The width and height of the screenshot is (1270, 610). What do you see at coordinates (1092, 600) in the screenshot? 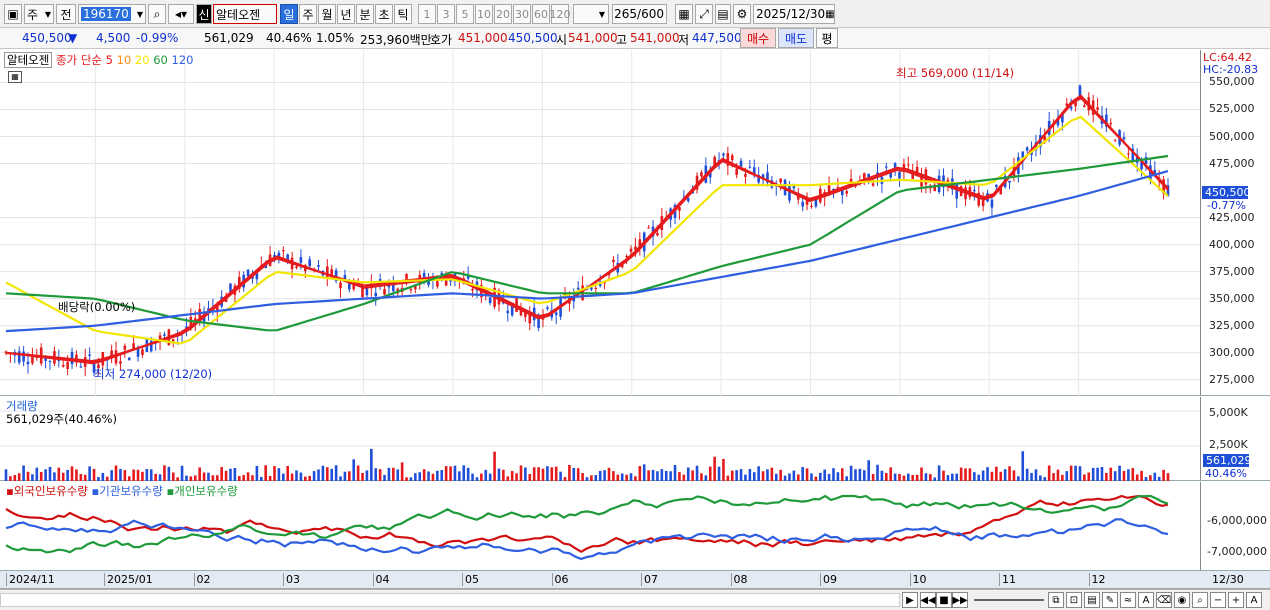
I see `grid-icon: ▤` at bounding box center [1092, 600].